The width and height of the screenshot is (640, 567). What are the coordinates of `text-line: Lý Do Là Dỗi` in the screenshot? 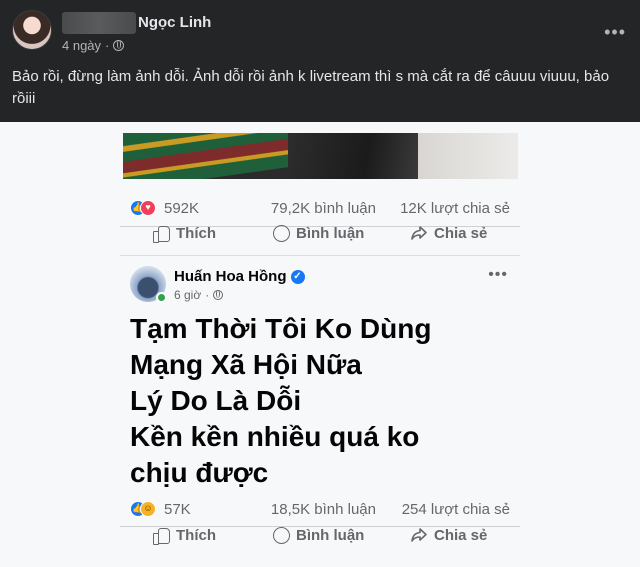 It's located at (216, 400).